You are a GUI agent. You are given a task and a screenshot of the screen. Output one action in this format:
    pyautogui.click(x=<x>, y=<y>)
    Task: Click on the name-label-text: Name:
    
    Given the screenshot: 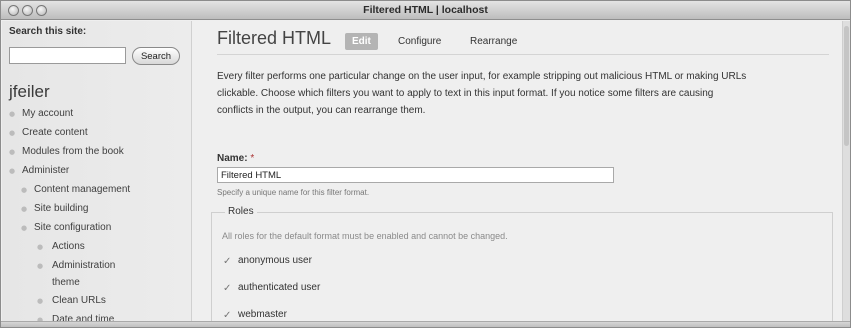 What is the action you would take?
    pyautogui.click(x=232, y=158)
    